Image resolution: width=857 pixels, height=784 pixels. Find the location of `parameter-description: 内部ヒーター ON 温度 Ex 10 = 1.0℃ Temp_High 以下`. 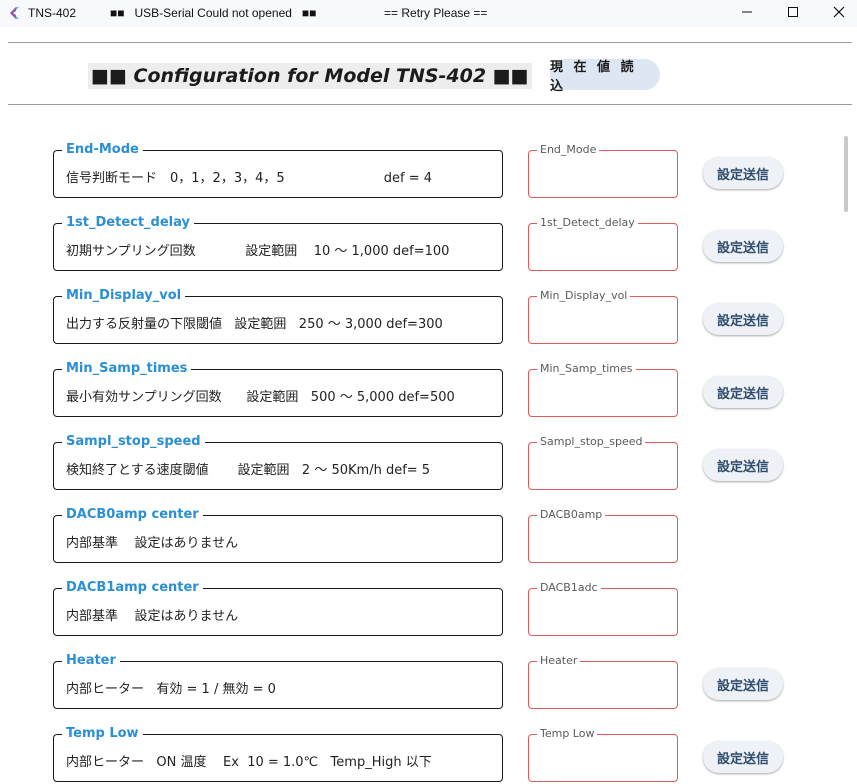

parameter-description: 内部ヒーター ON 温度 Ex 10 = 1.0℃ Temp_High 以下 is located at coordinates (249, 762).